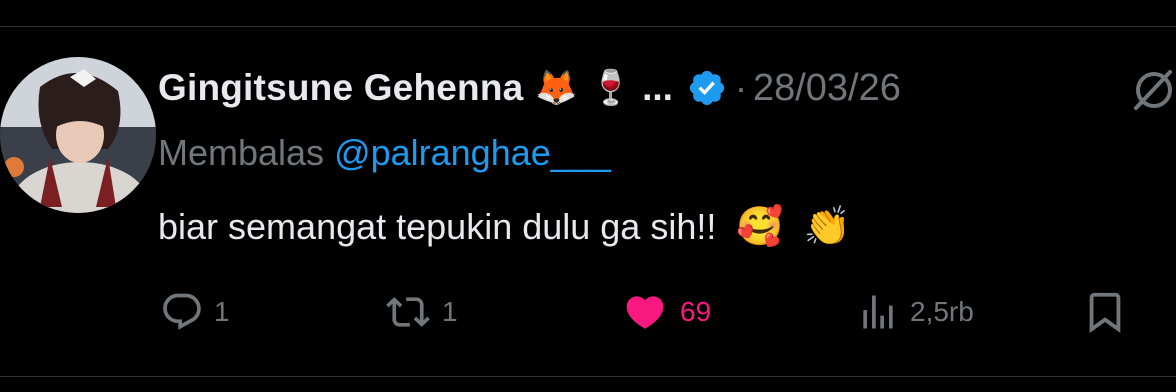 This screenshot has height=392, width=1176. I want to click on like-button: 69, so click(665, 312).